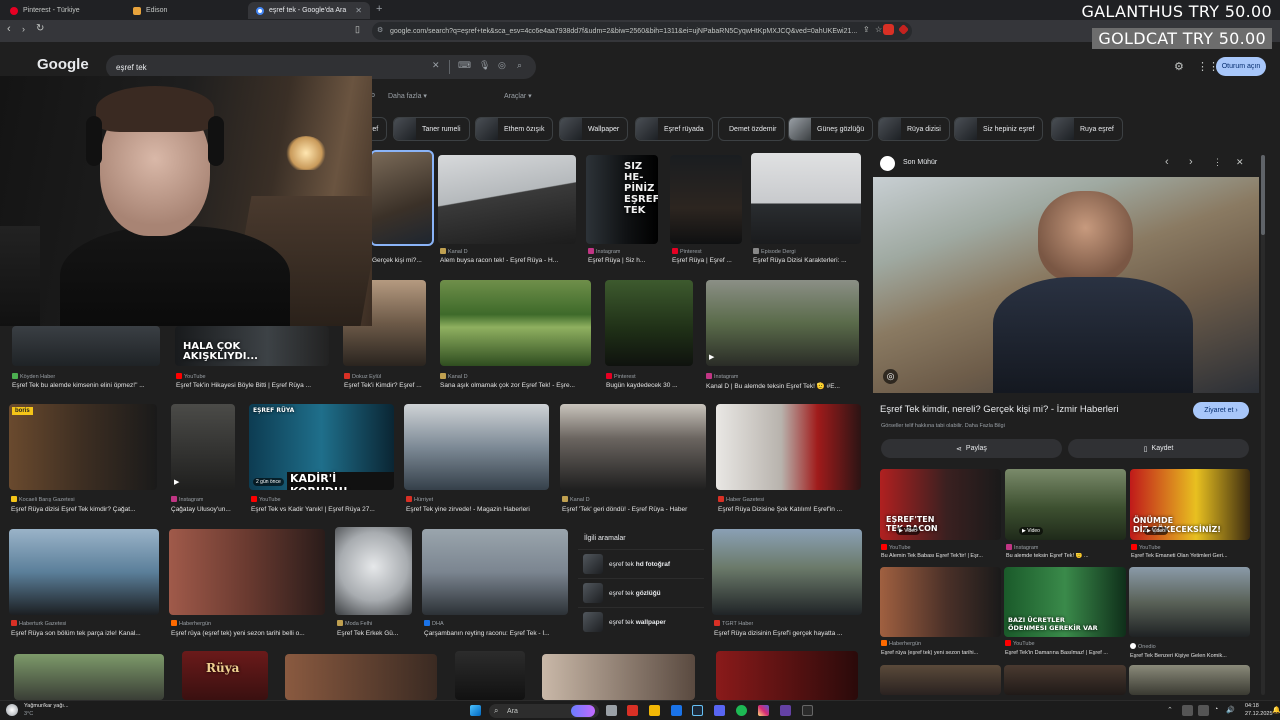 Image resolution: width=1280 pixels, height=720 pixels. I want to click on clock-date: 27.12.2025, so click(1259, 714).